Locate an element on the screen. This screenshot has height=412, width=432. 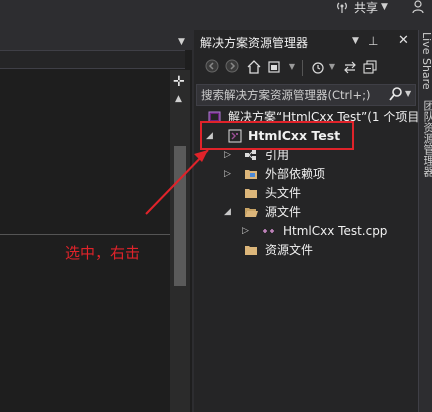
tab-dropdown-icon: ▼ is located at coordinates (181, 42).